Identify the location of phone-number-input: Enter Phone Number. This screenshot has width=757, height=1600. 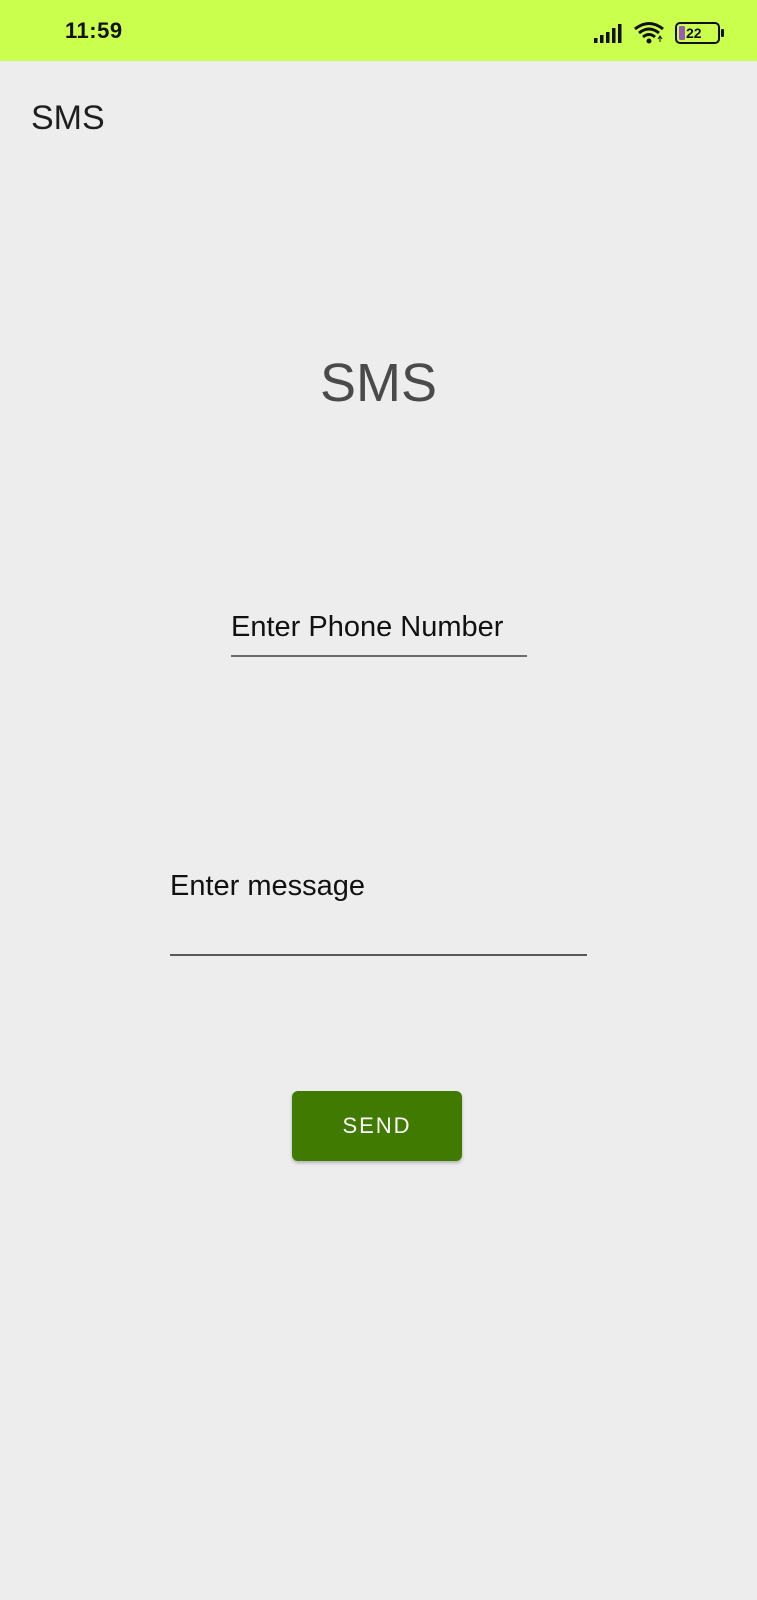
(379, 631).